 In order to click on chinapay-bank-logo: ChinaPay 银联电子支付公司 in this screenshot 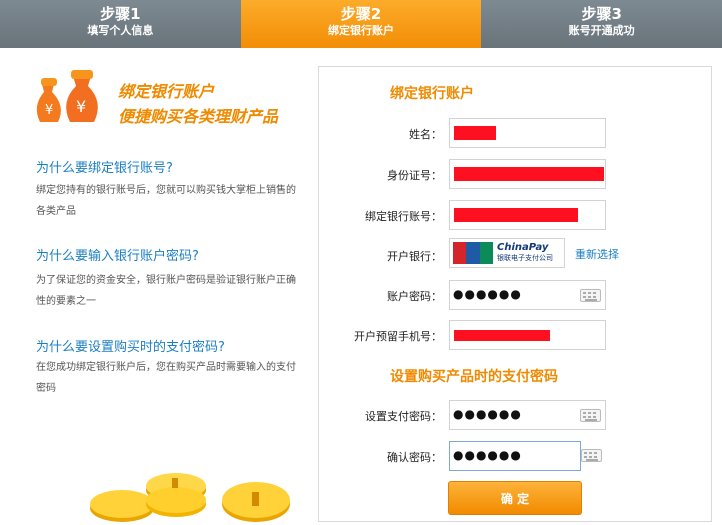, I will do `click(507, 253)`.